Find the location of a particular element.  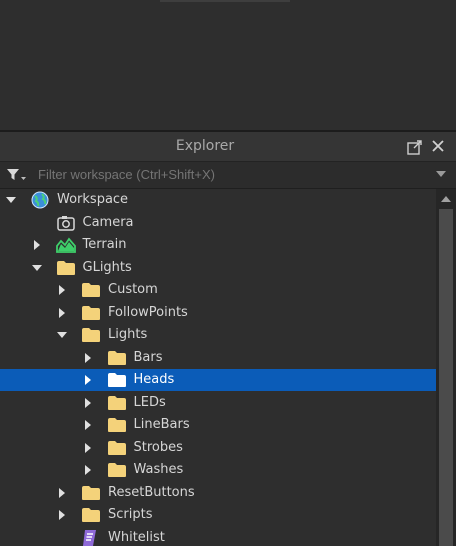

tree-item-whitelist: Whitelist is located at coordinates (218, 536).